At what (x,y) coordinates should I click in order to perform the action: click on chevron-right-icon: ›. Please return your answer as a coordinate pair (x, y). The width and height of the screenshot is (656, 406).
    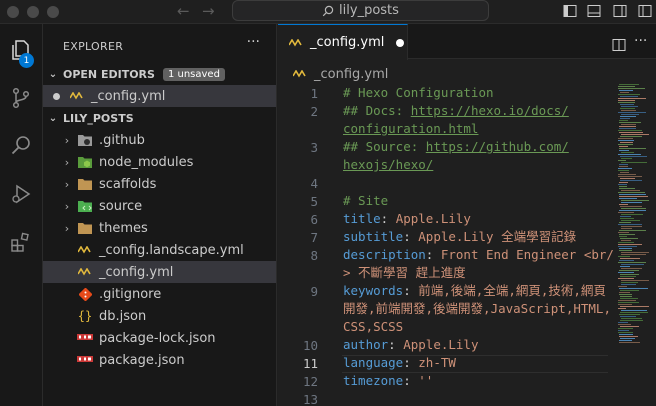
    Looking at the image, I should click on (67, 140).